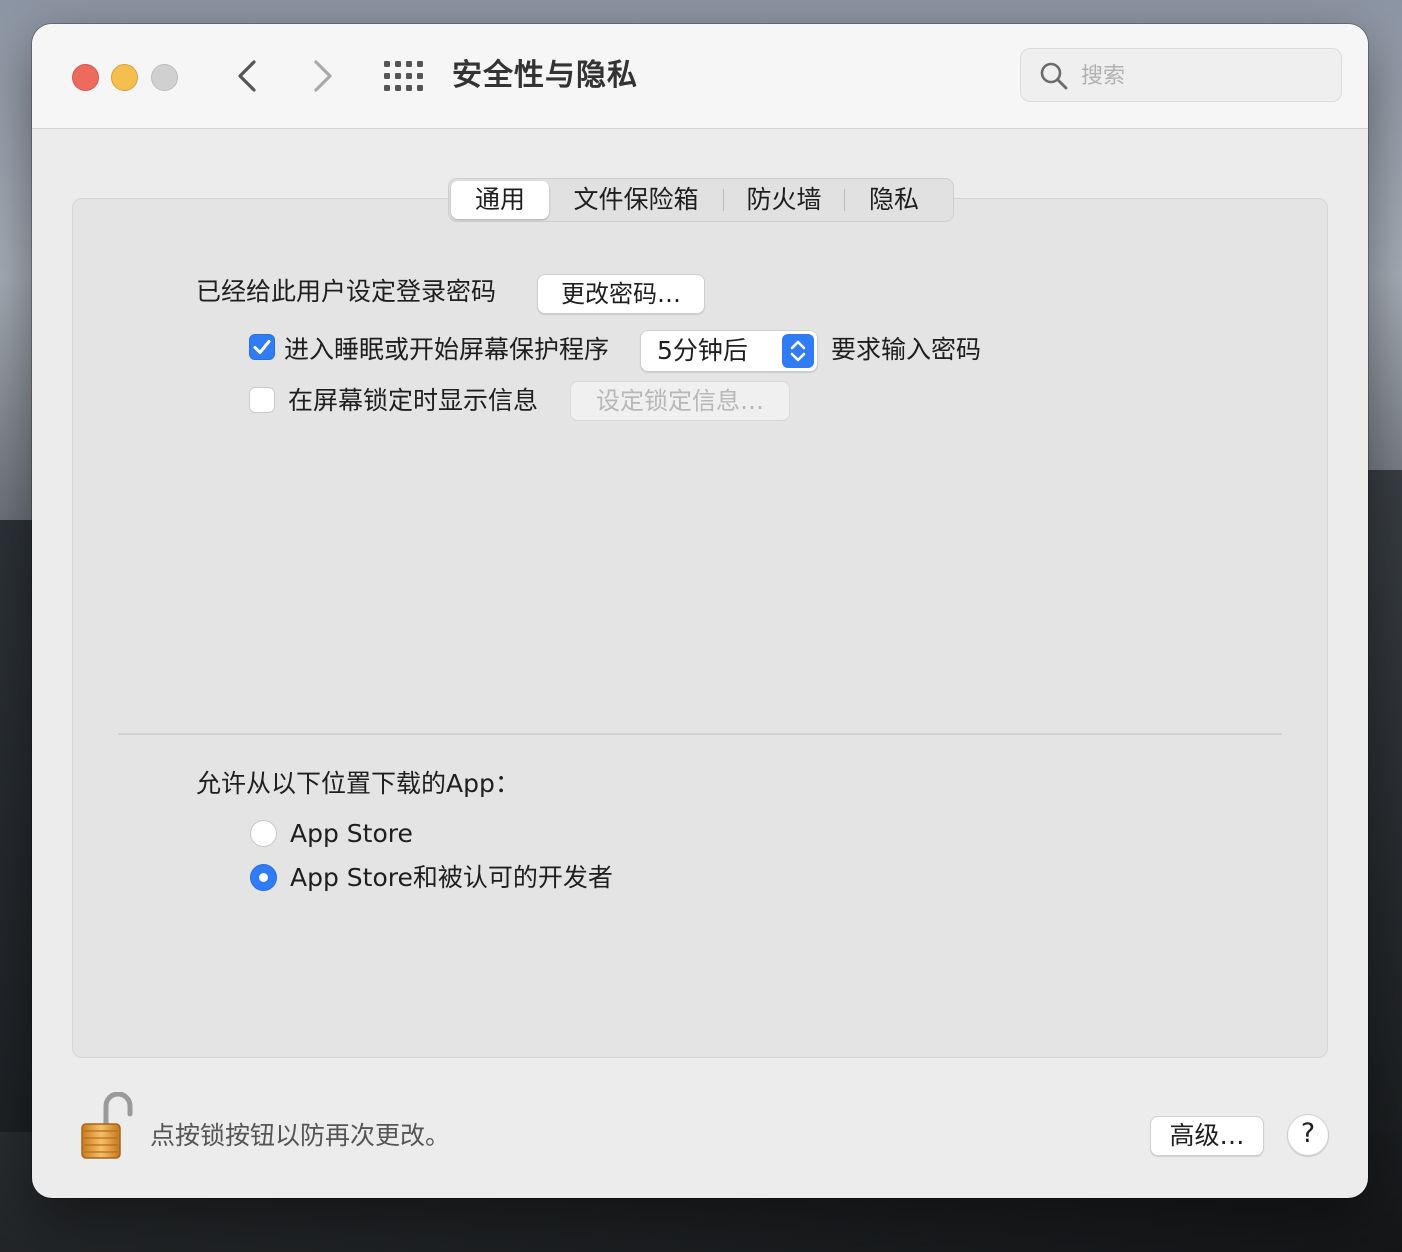 The width and height of the screenshot is (1402, 1252). Describe the element at coordinates (263, 877) in the screenshot. I see `radio-app-store-identified-developers` at that location.